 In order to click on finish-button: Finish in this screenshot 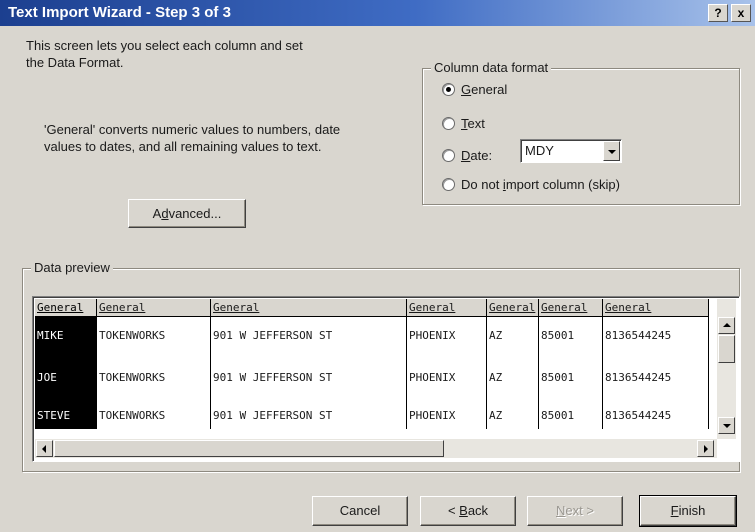, I will do `click(688, 511)`.